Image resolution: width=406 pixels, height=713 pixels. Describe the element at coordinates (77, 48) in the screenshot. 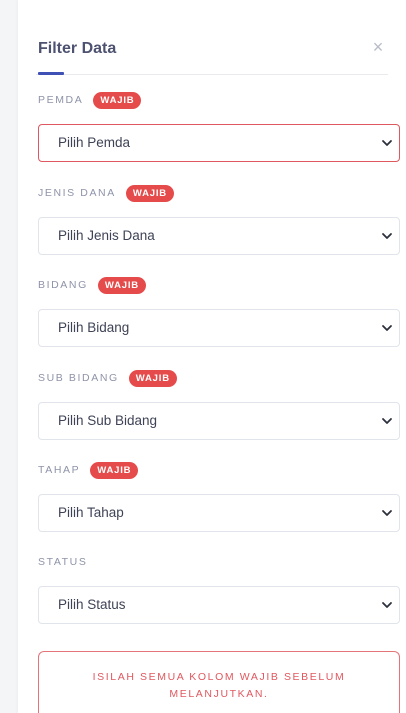

I see `panel-title: Filter Data` at that location.